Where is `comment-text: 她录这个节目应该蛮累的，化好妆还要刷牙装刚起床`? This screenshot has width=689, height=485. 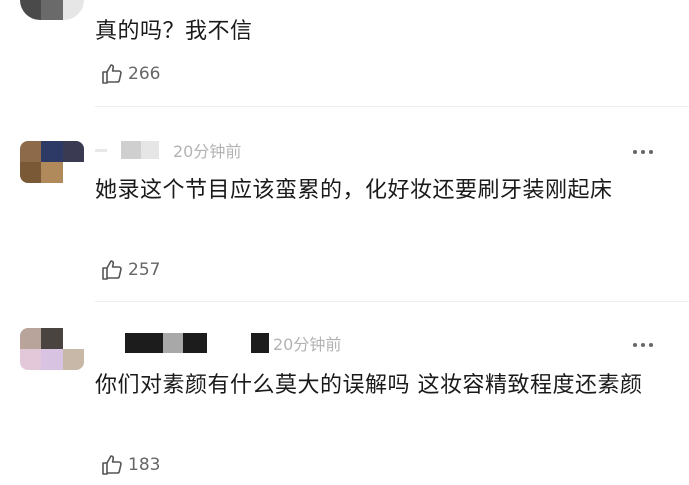
comment-text: 她录这个节目应该蛮累的，化好妆还要刷牙装刚起床 is located at coordinates (354, 190).